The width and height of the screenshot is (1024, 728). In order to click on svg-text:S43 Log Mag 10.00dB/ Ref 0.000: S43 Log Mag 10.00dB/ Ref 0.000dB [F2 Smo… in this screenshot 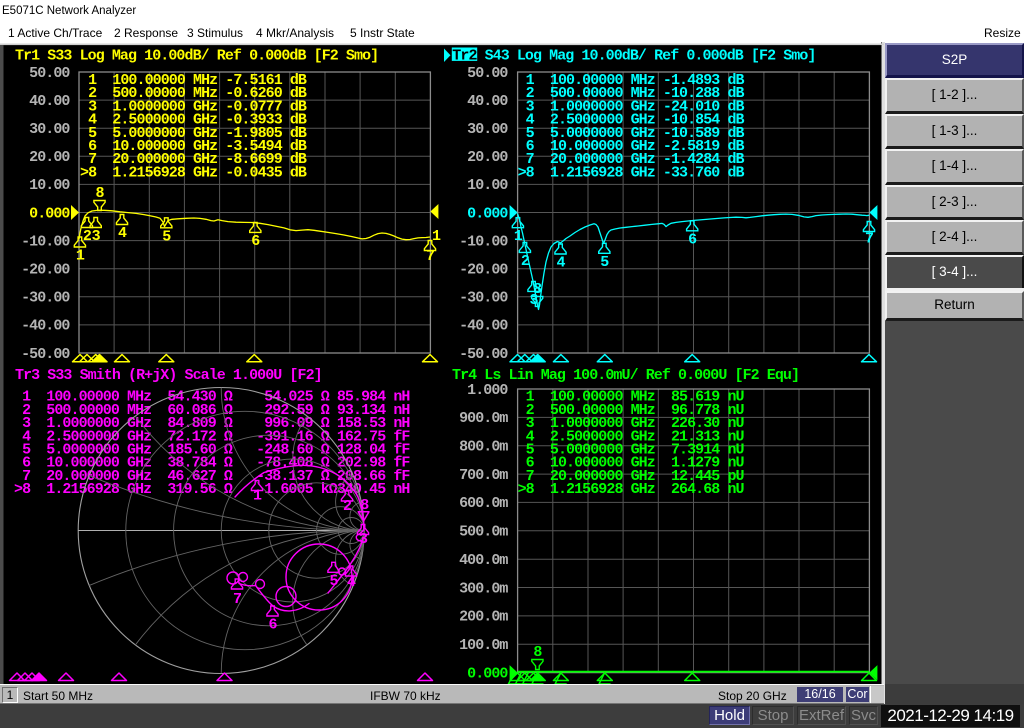, I will do `click(650, 56)`.